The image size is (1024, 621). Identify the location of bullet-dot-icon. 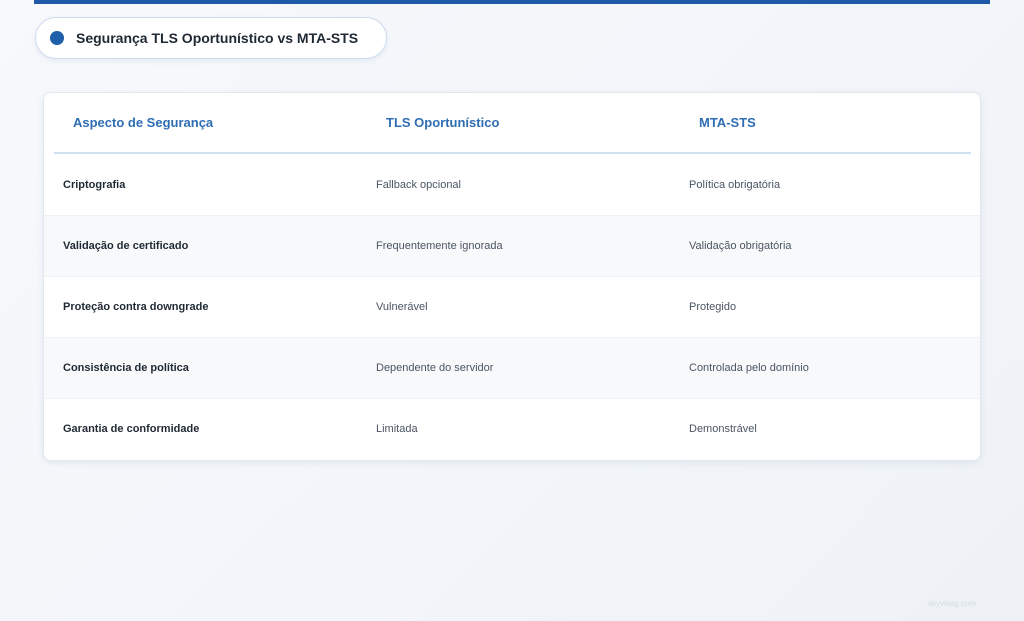
(57, 38).